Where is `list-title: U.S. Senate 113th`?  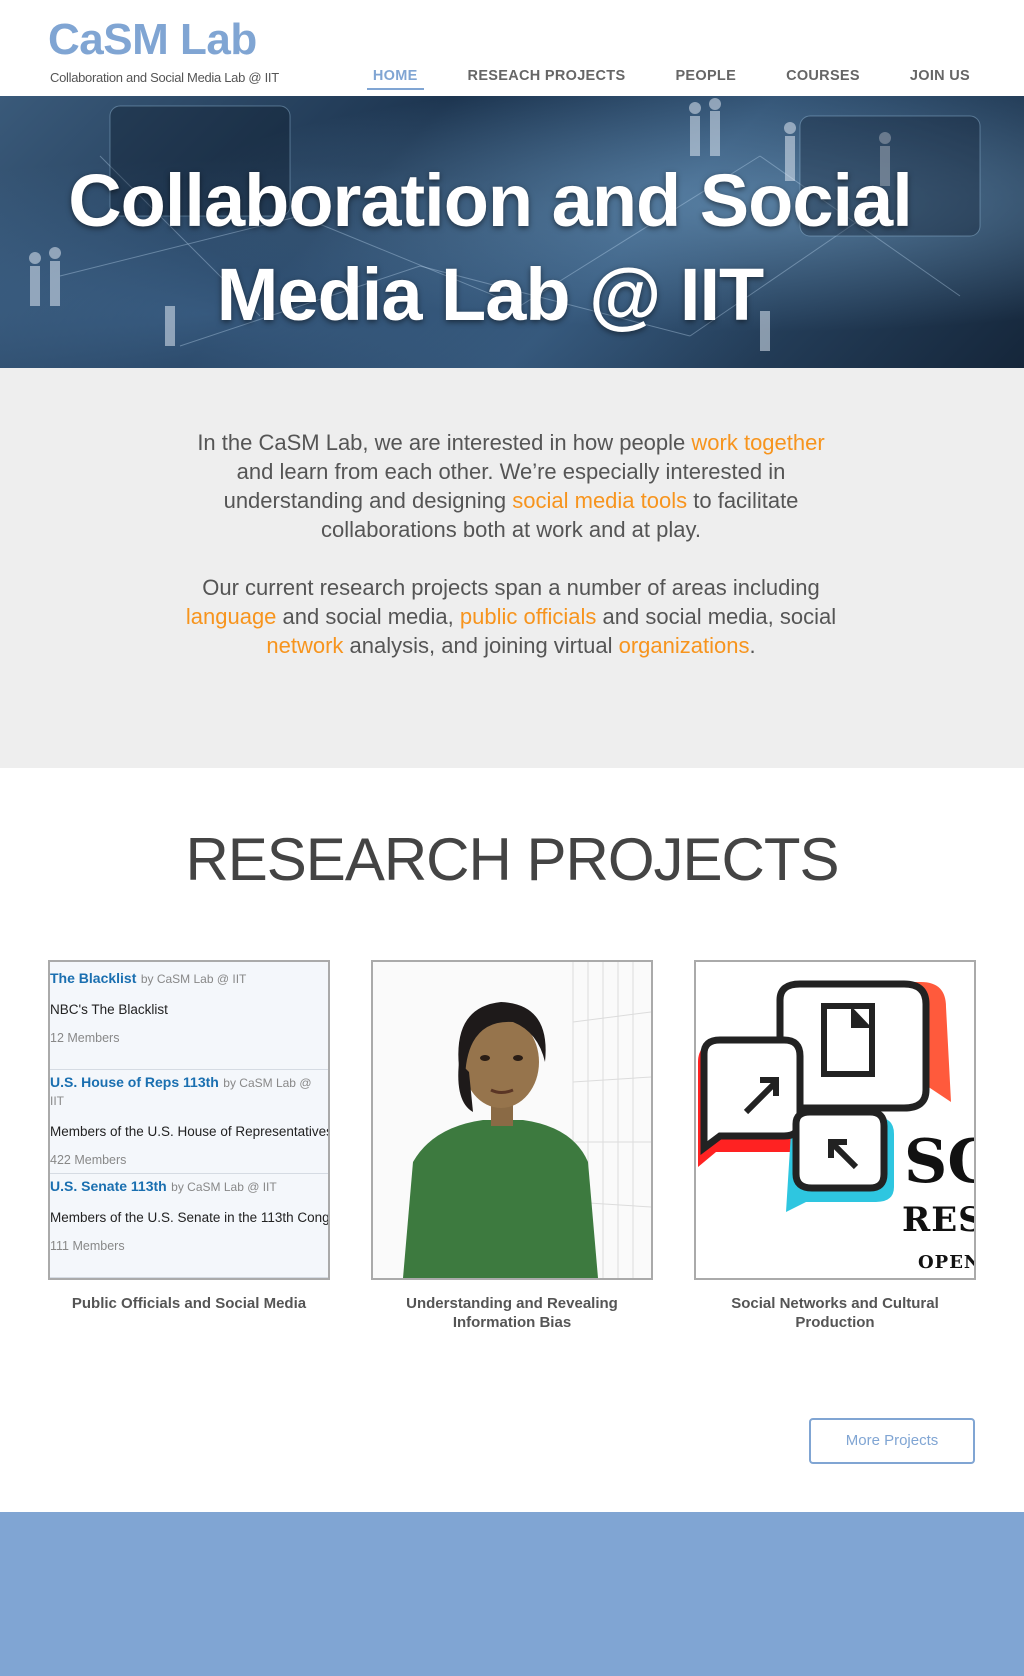 list-title: U.S. Senate 113th is located at coordinates (108, 1186).